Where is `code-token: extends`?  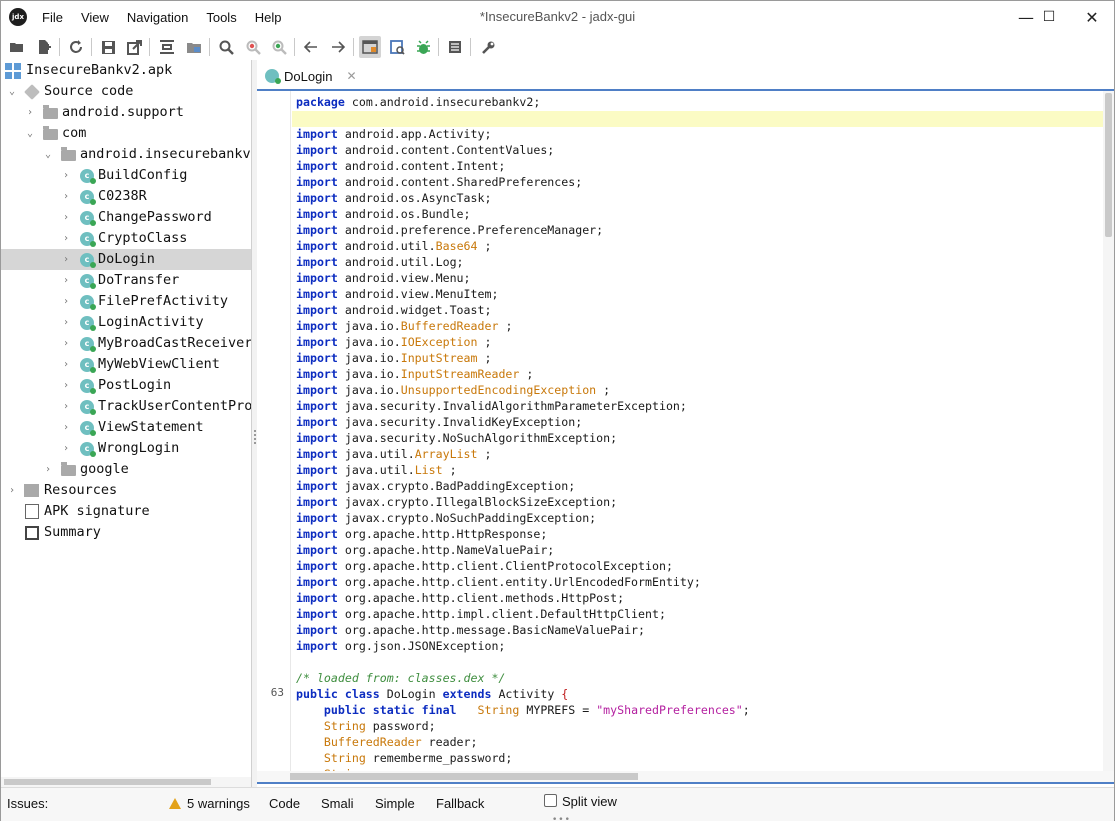
code-token: extends is located at coordinates (467, 694).